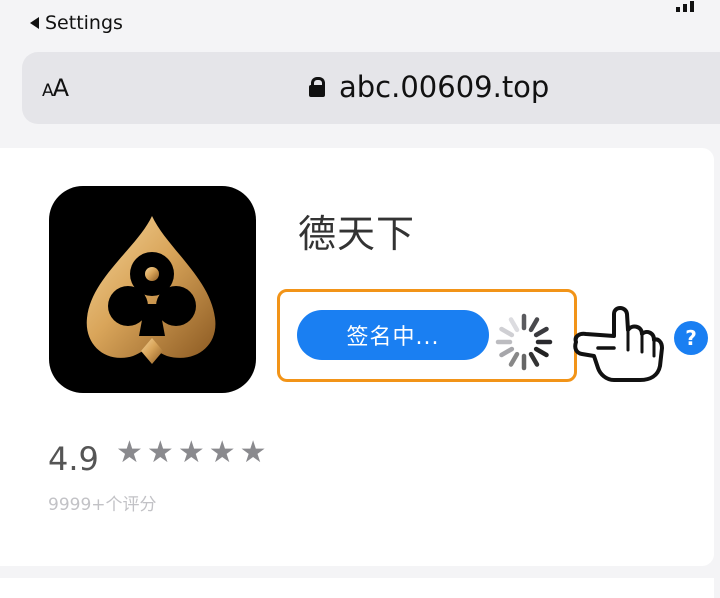  Describe the element at coordinates (360, 23) in the screenshot. I see `status-bar: Settings` at that location.